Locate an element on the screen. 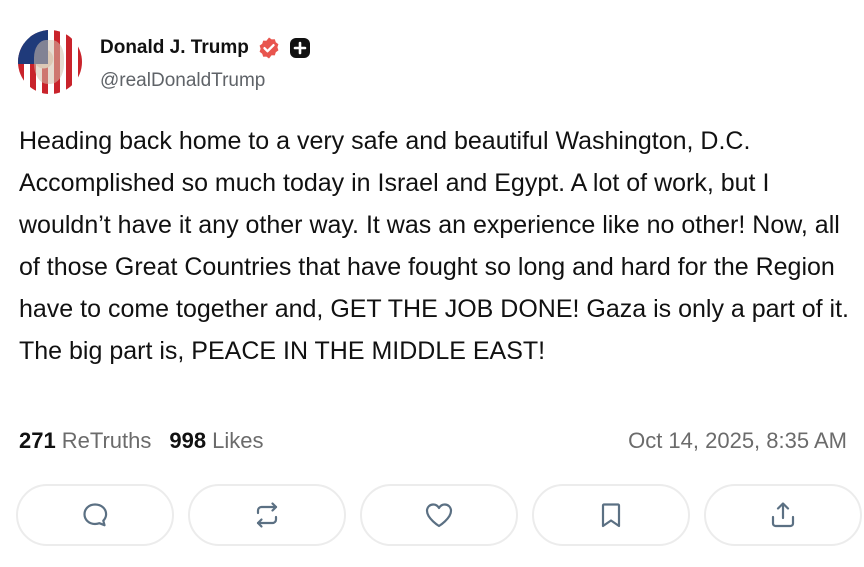 This screenshot has width=864, height=567. like-button is located at coordinates (439, 515).